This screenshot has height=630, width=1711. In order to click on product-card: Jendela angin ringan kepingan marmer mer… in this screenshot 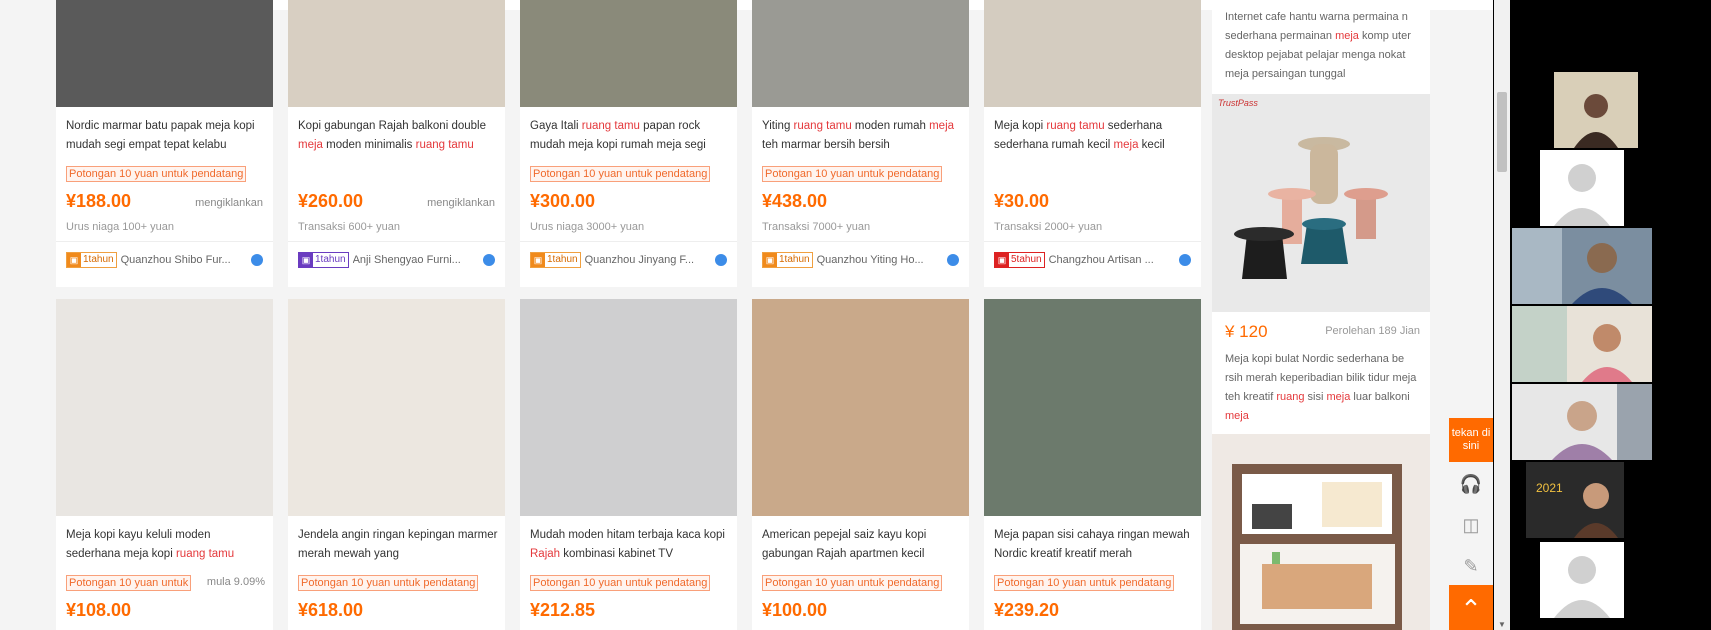, I will do `click(396, 464)`.